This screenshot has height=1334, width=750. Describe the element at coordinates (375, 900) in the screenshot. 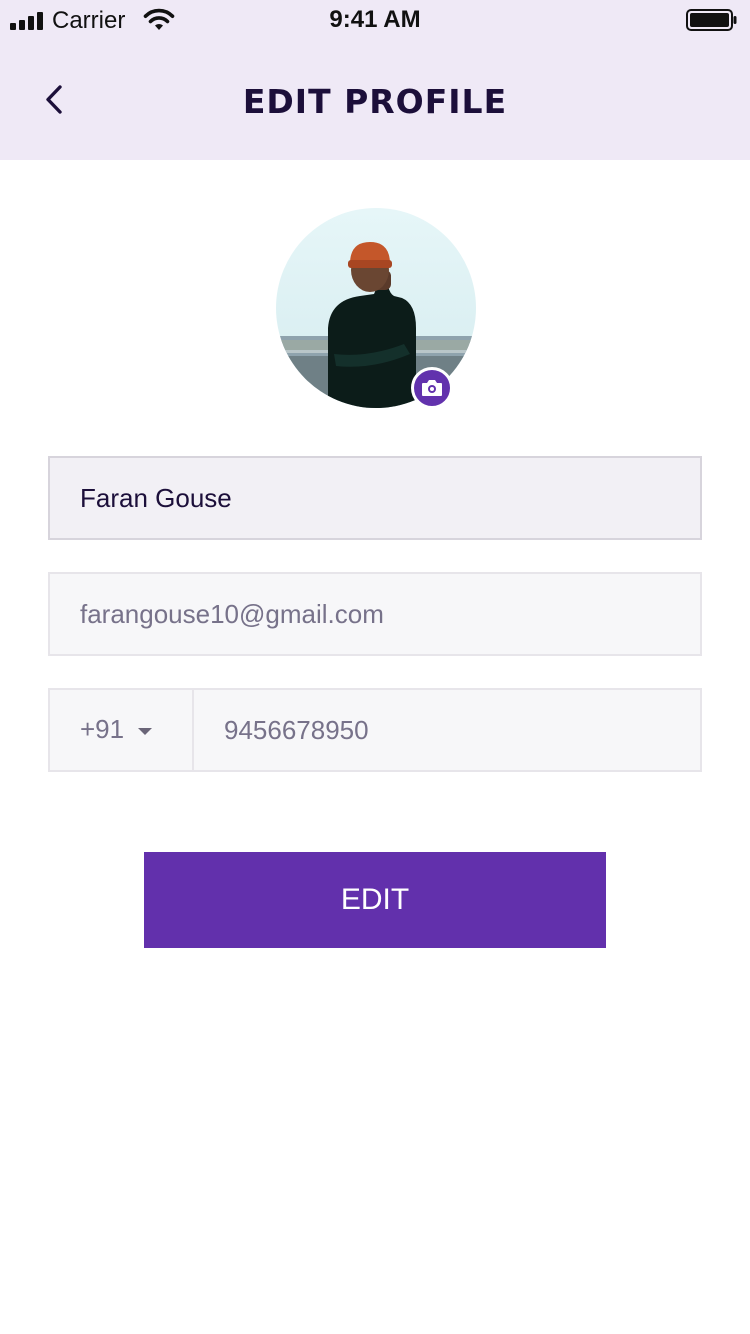

I see `edit-button: EDIT` at that location.